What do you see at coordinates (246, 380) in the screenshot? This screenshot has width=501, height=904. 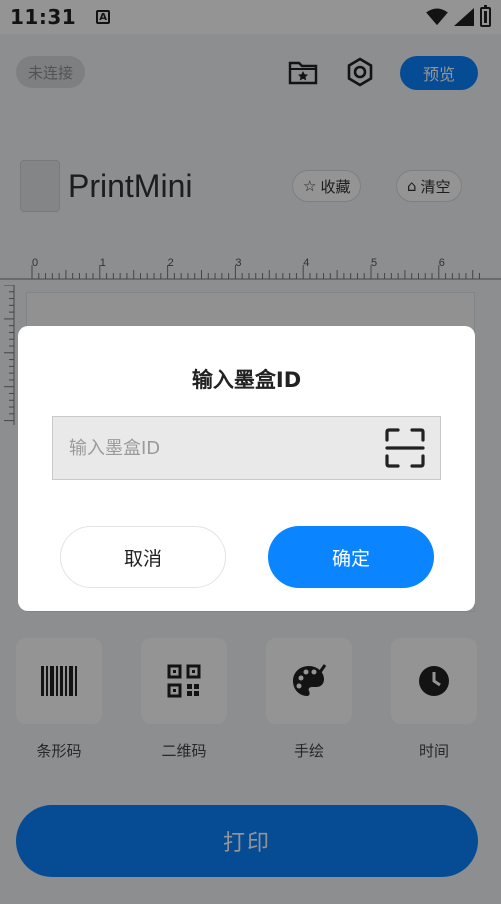 I see `dialog-title: 输入墨盒ID` at bounding box center [246, 380].